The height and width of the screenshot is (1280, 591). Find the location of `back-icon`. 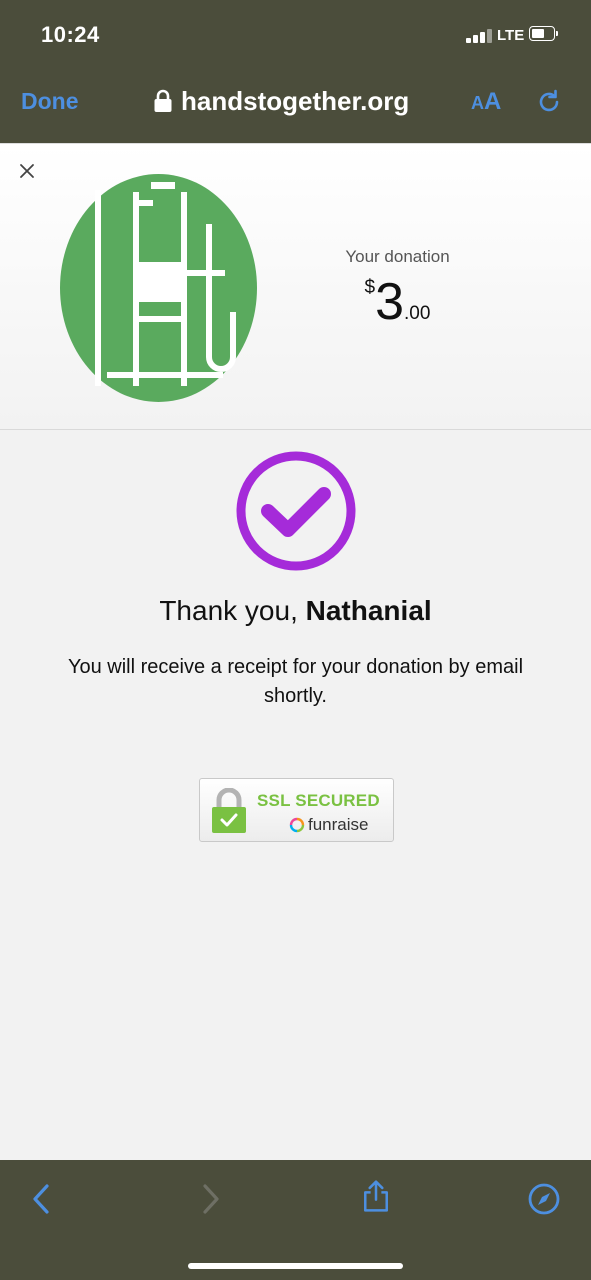

back-icon is located at coordinates (42, 1199).